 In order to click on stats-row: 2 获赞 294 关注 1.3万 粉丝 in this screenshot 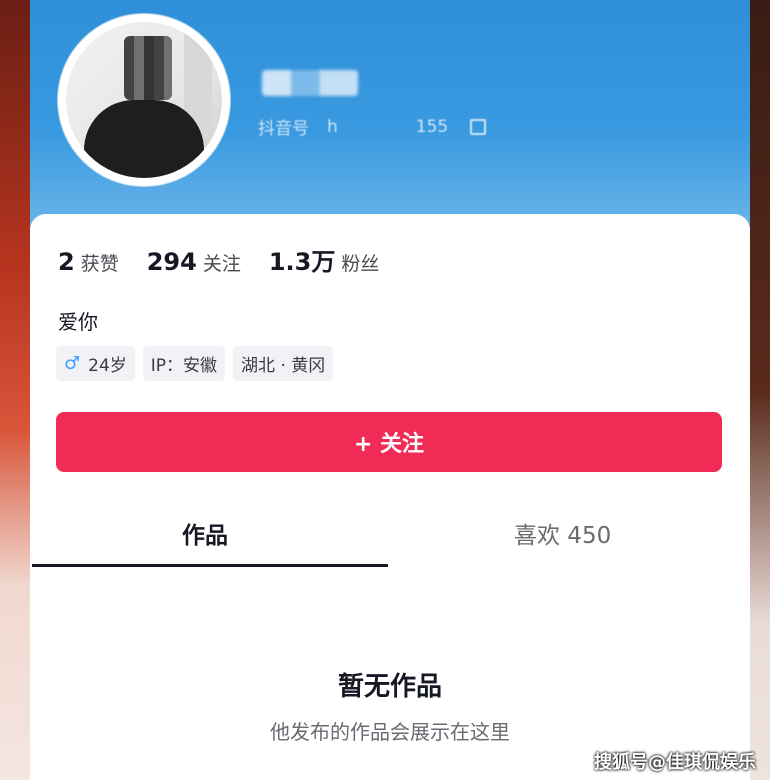, I will do `click(218, 259)`.